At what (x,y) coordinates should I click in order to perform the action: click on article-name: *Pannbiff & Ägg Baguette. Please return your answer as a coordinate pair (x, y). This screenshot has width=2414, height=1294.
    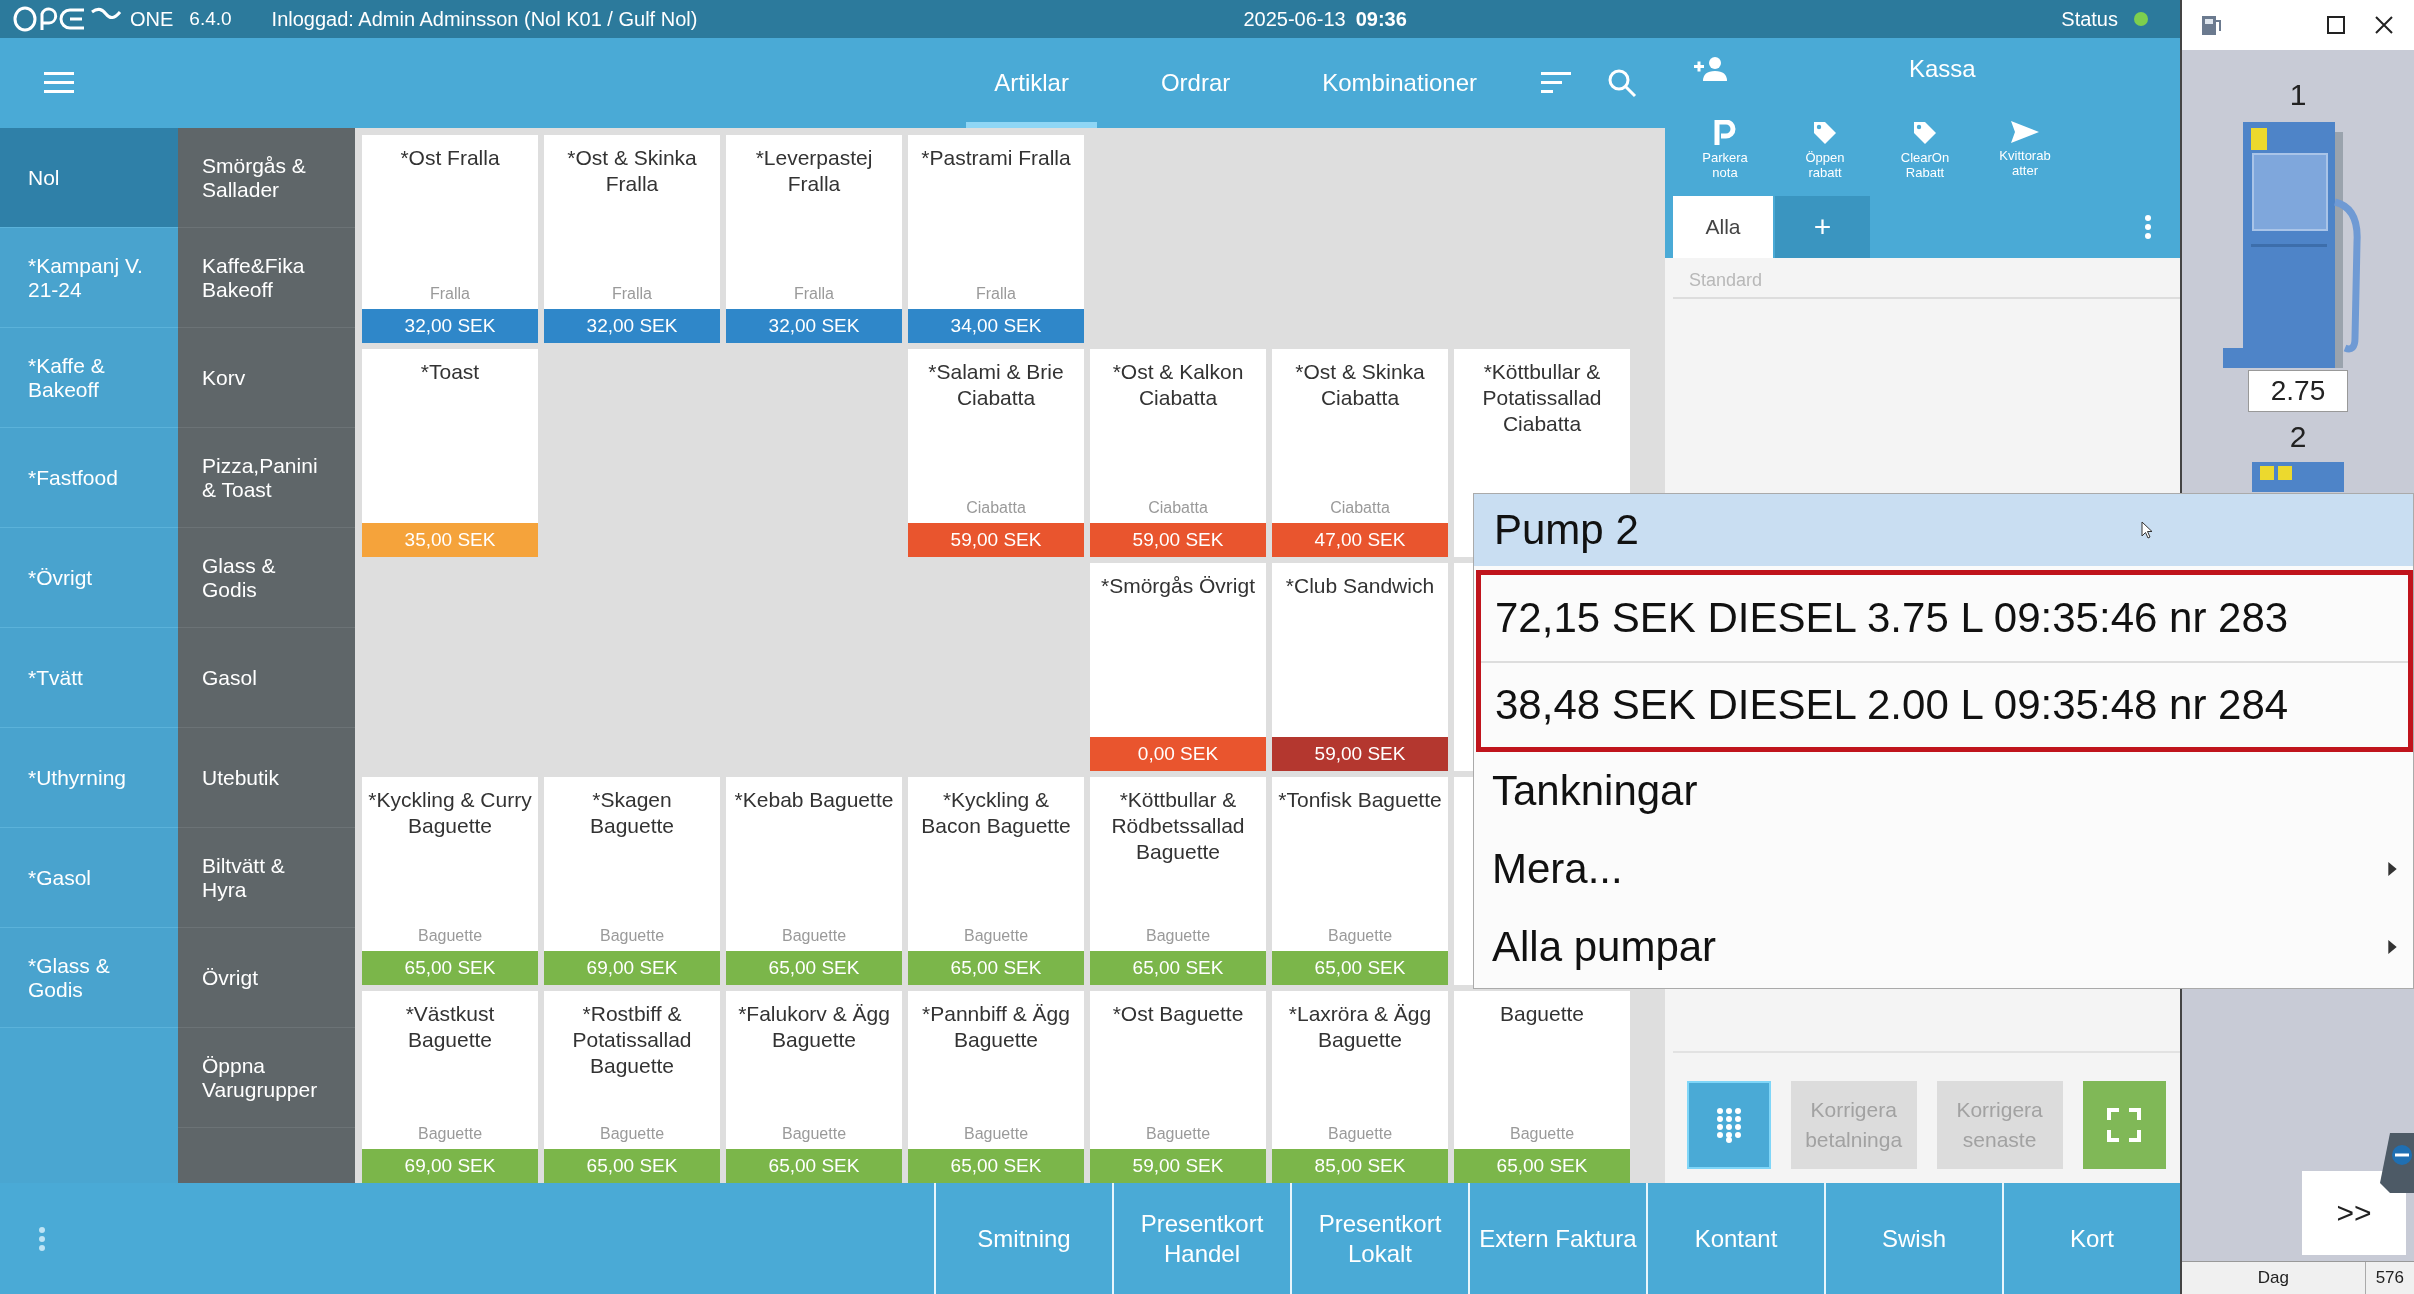
    Looking at the image, I should click on (996, 1027).